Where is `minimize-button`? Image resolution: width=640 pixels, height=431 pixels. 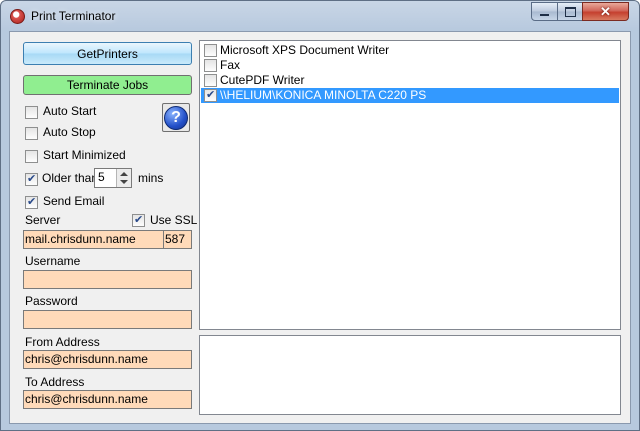 minimize-button is located at coordinates (544, 11).